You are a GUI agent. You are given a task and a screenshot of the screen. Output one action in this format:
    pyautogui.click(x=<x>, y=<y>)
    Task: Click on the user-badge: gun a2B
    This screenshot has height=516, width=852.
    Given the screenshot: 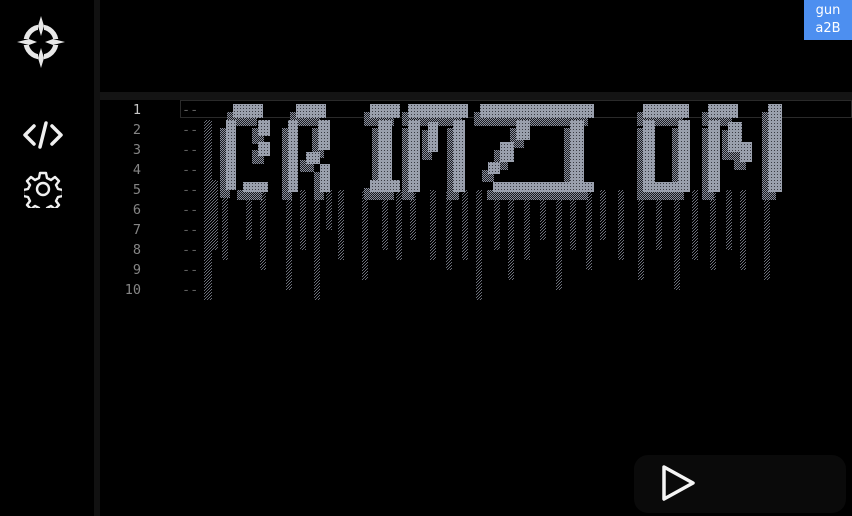 What is the action you would take?
    pyautogui.click(x=828, y=20)
    